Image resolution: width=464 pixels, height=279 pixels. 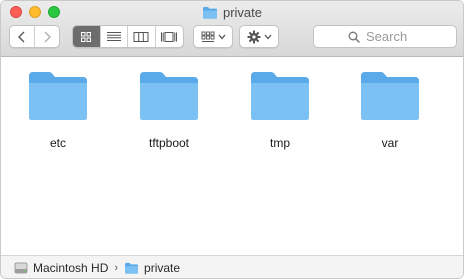 I want to click on folder-label: etc, so click(x=57, y=143).